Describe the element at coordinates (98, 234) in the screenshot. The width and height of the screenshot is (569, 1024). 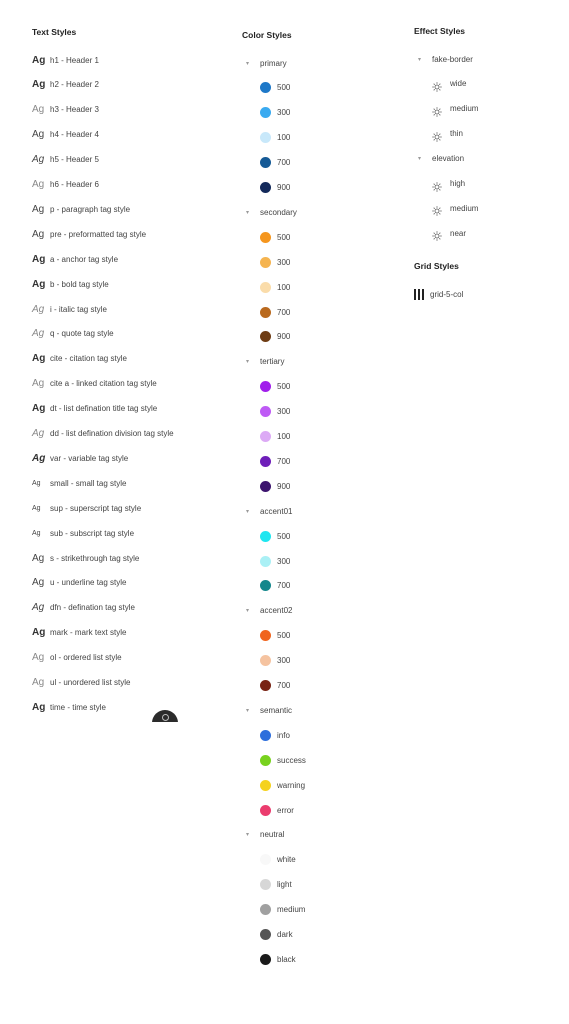
I see `text-style-label: pre - preformatted tag style` at that location.